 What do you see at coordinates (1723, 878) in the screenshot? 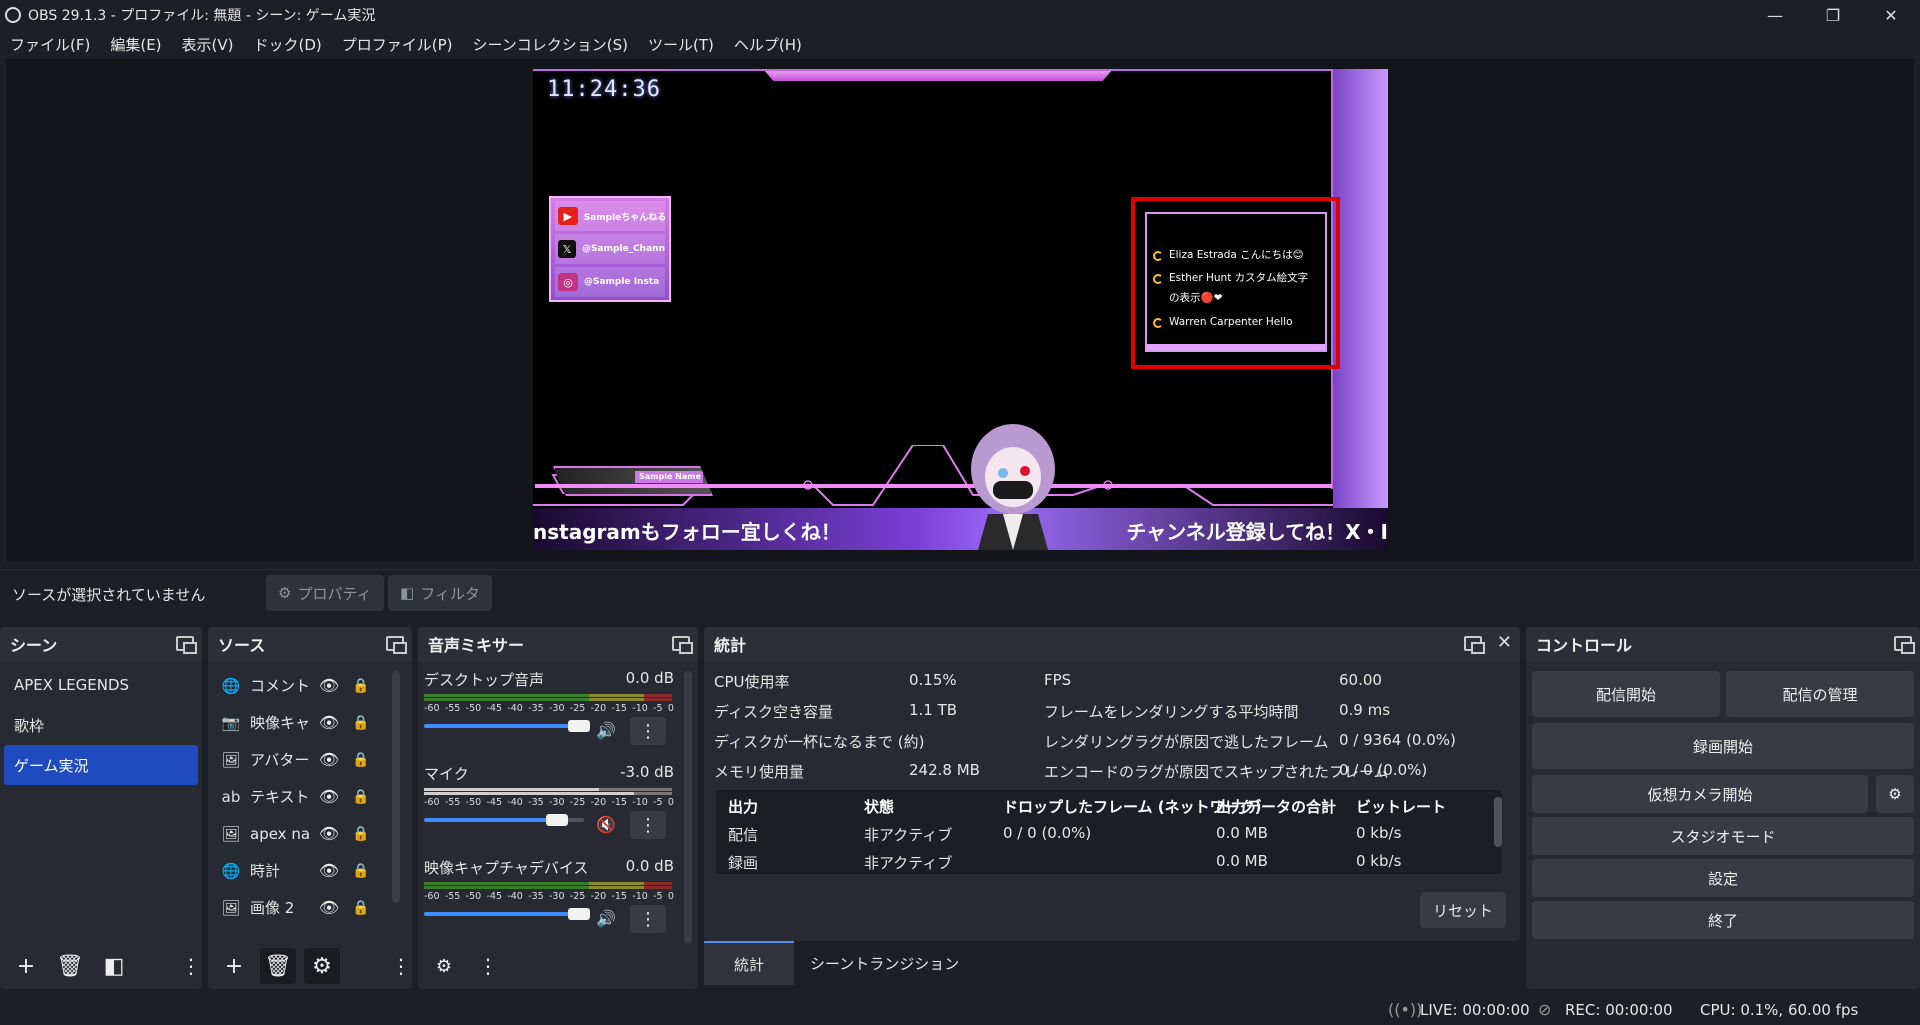
I see `settings-button: 設定` at bounding box center [1723, 878].